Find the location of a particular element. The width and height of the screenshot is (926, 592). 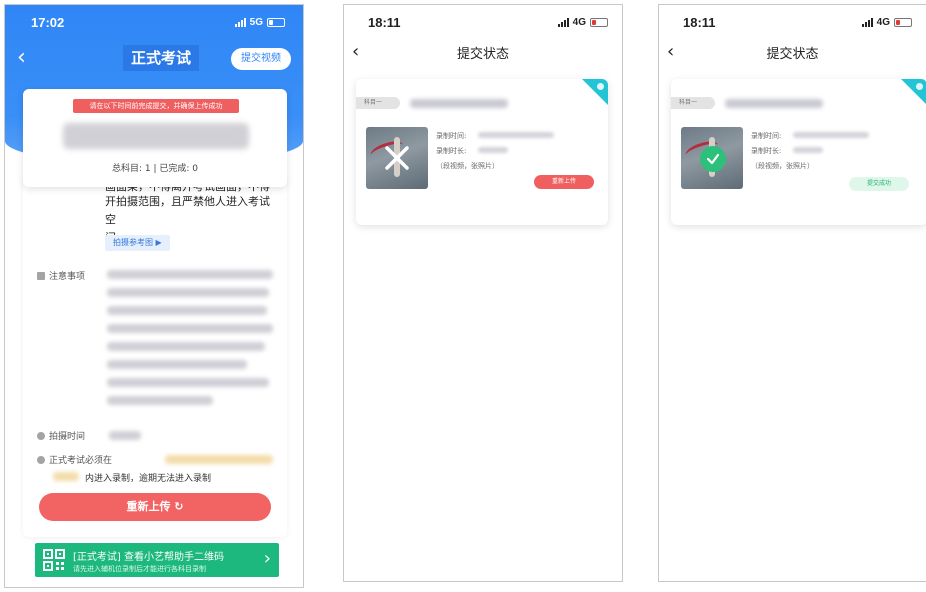

must-suffix: 内进入录制，逾期无法进入录制 is located at coordinates (148, 479).